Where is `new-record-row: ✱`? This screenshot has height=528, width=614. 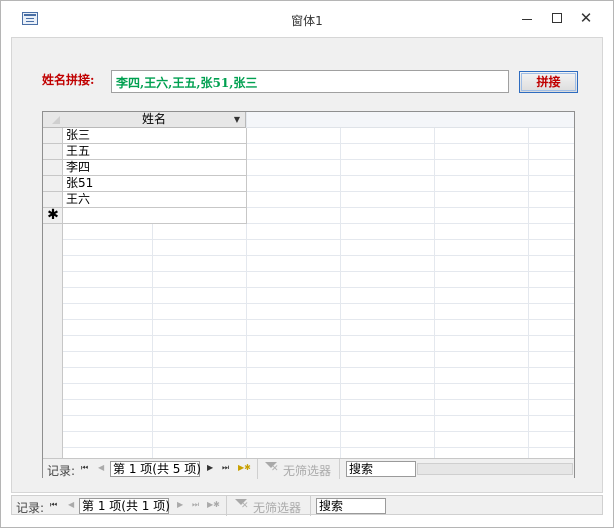 new-record-row: ✱ is located at coordinates (145, 215).